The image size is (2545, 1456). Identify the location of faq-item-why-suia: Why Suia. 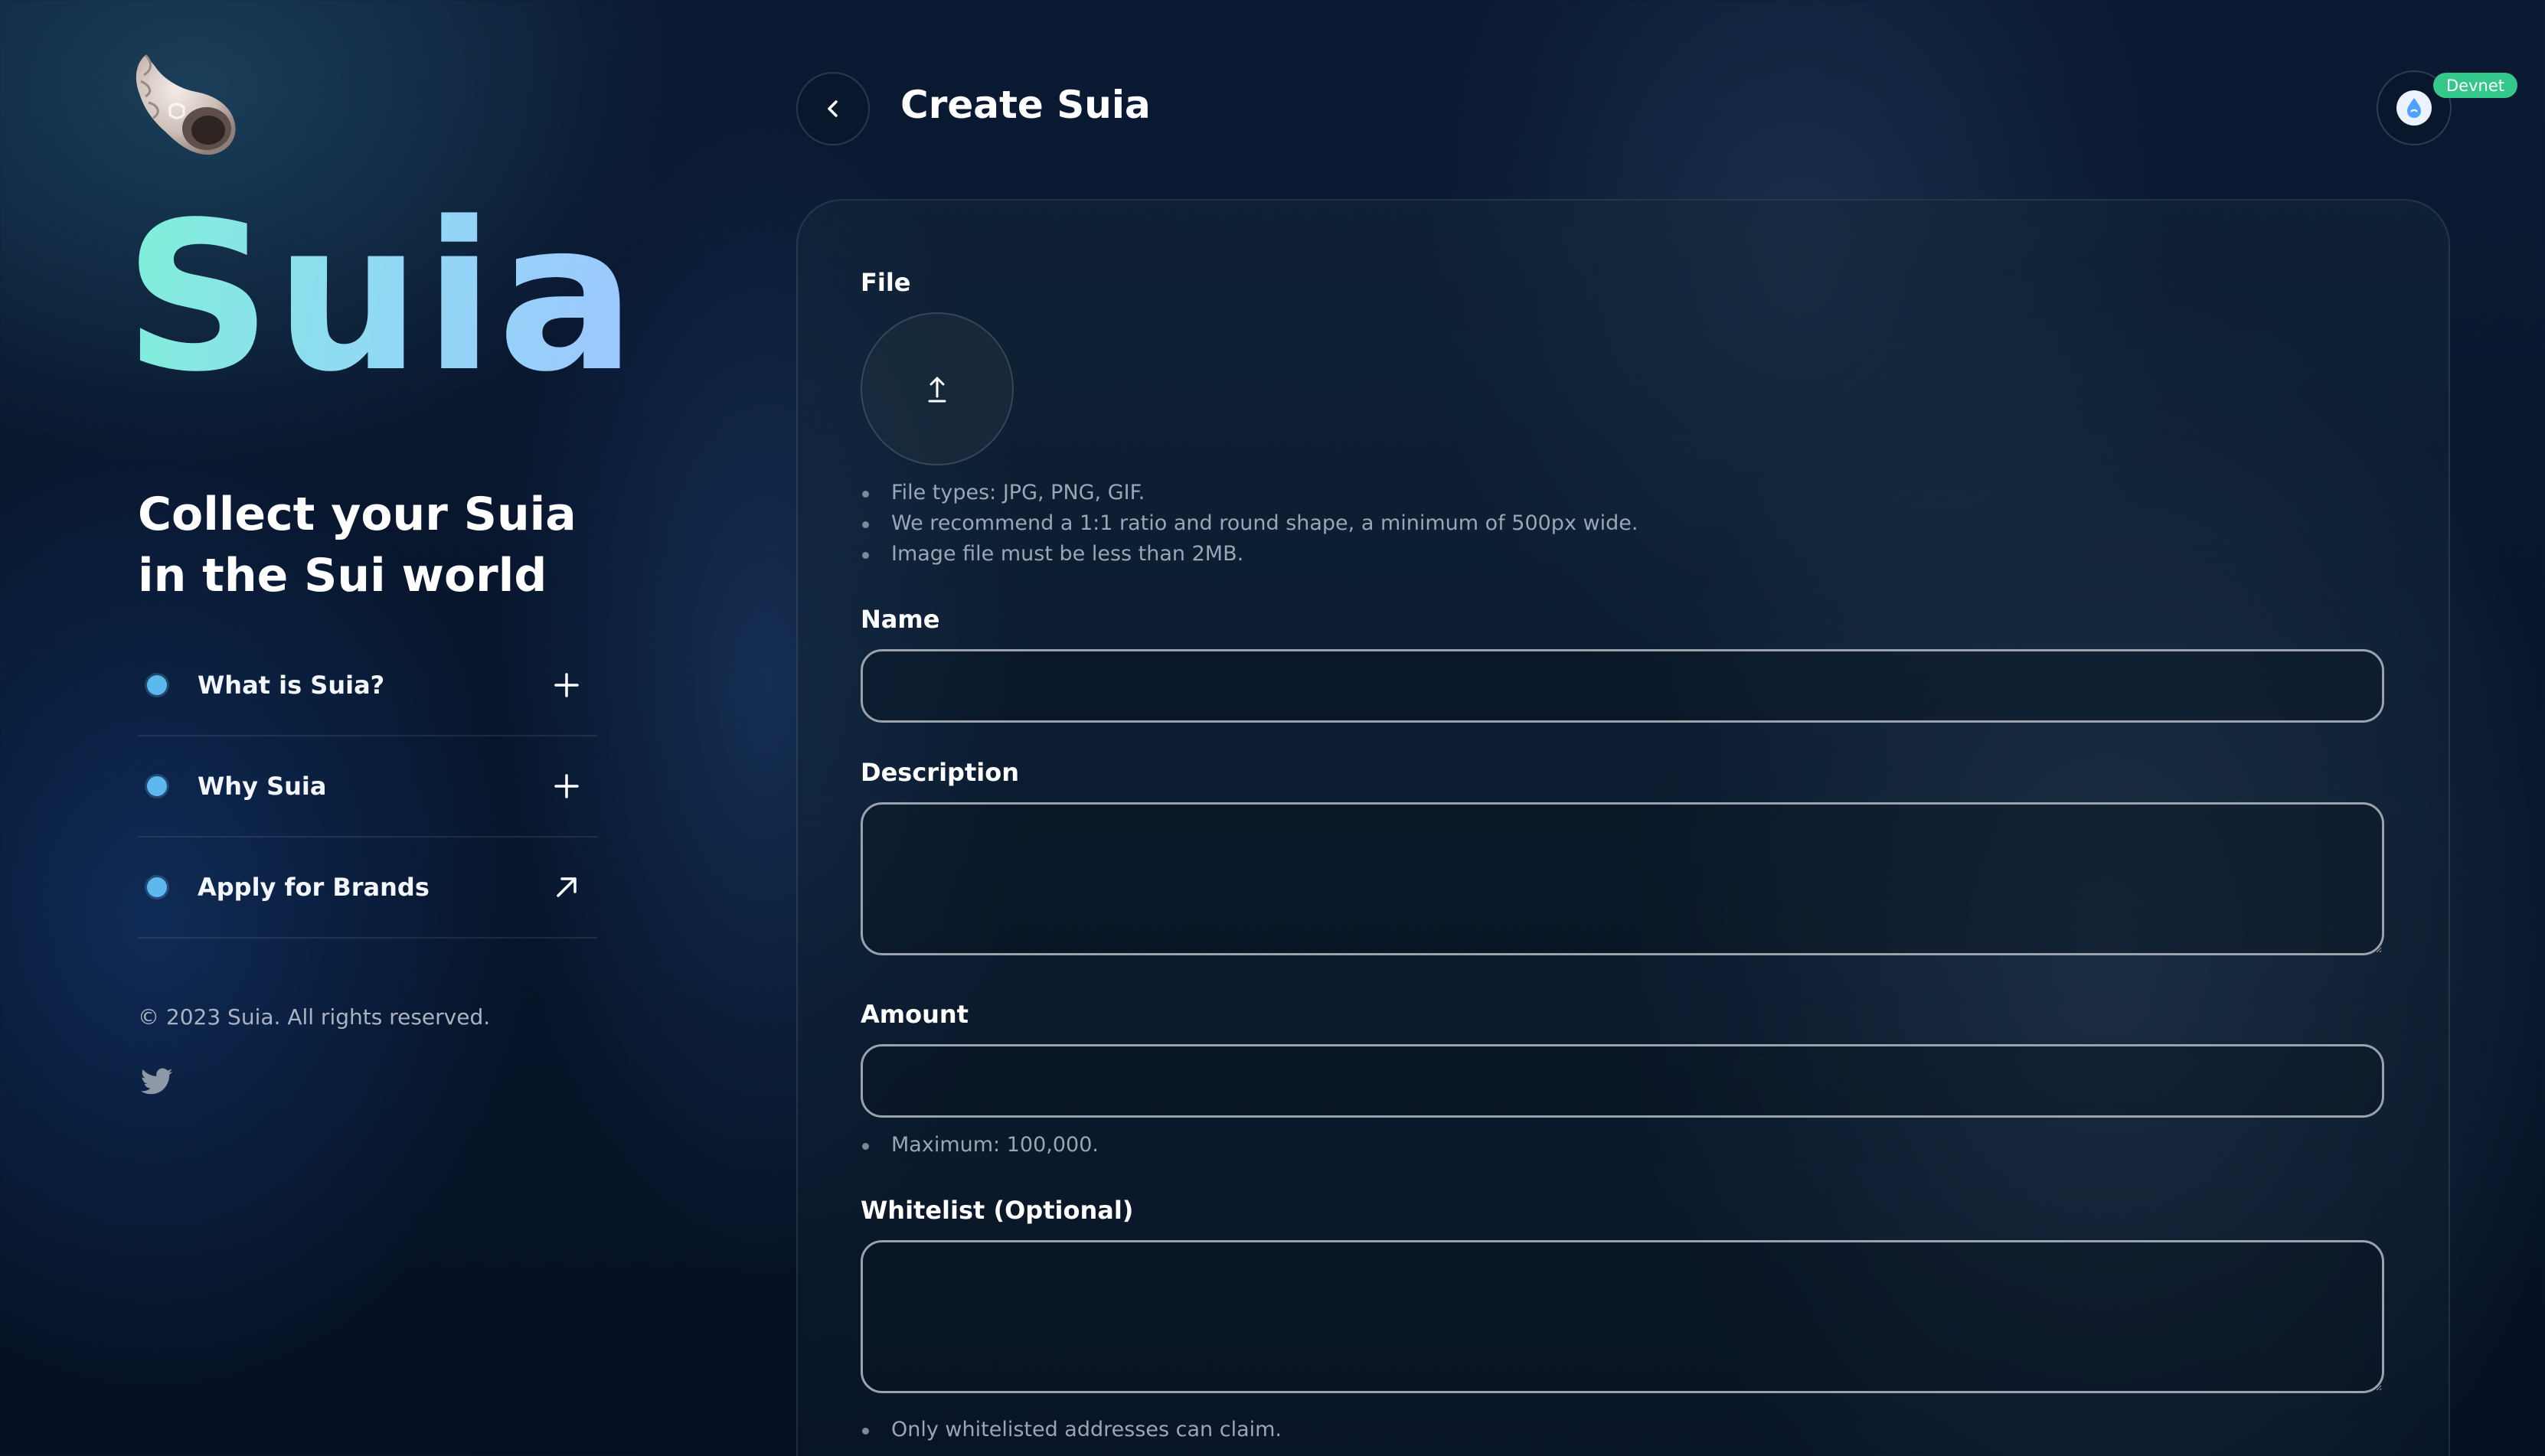
(367, 786).